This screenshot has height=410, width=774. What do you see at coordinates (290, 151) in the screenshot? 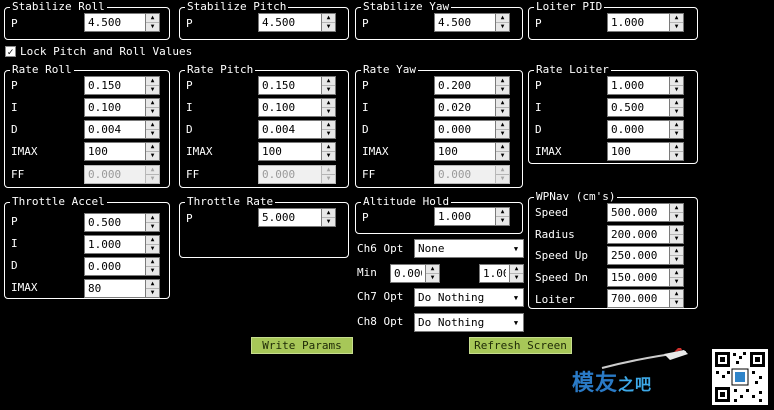
I see `rate-pitch-imax-input` at bounding box center [290, 151].